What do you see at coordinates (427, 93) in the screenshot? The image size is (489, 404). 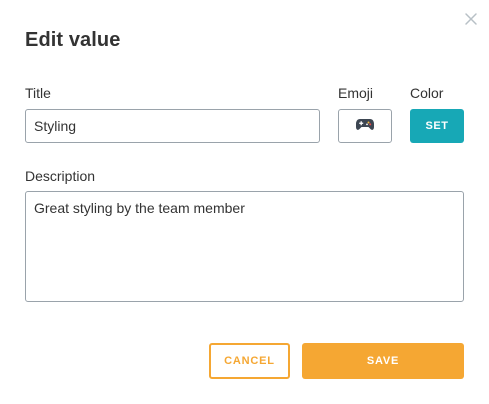 I see `color-label: Color` at bounding box center [427, 93].